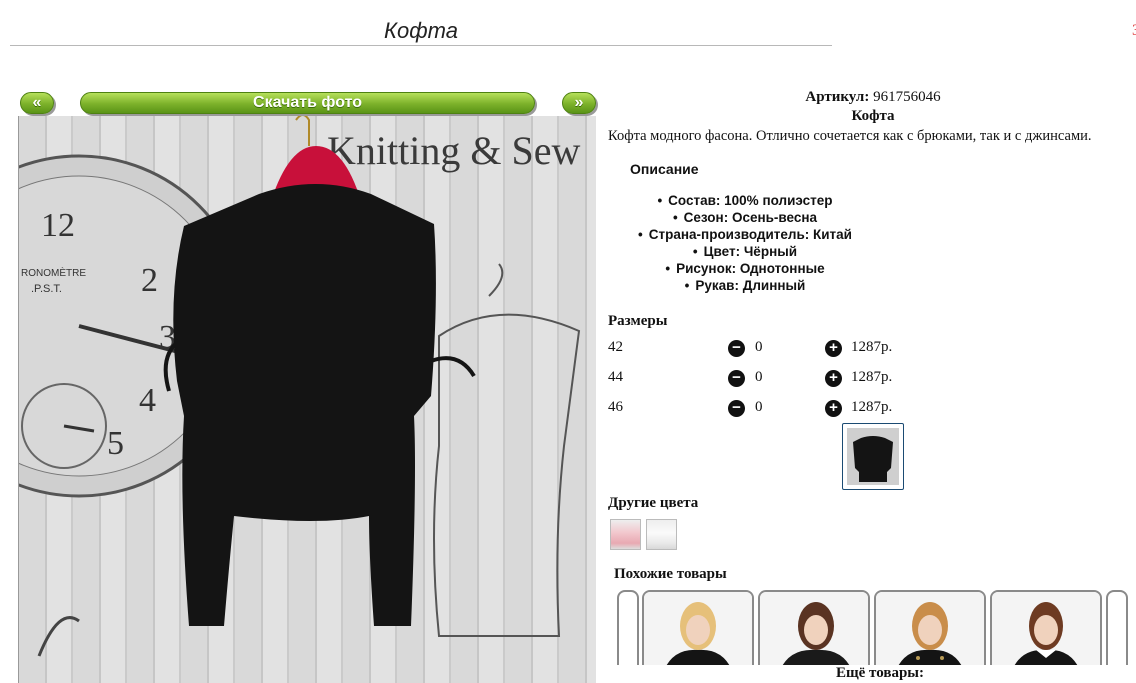 The height and width of the screenshot is (683, 1136). I want to click on next-photo-button: », so click(579, 103).